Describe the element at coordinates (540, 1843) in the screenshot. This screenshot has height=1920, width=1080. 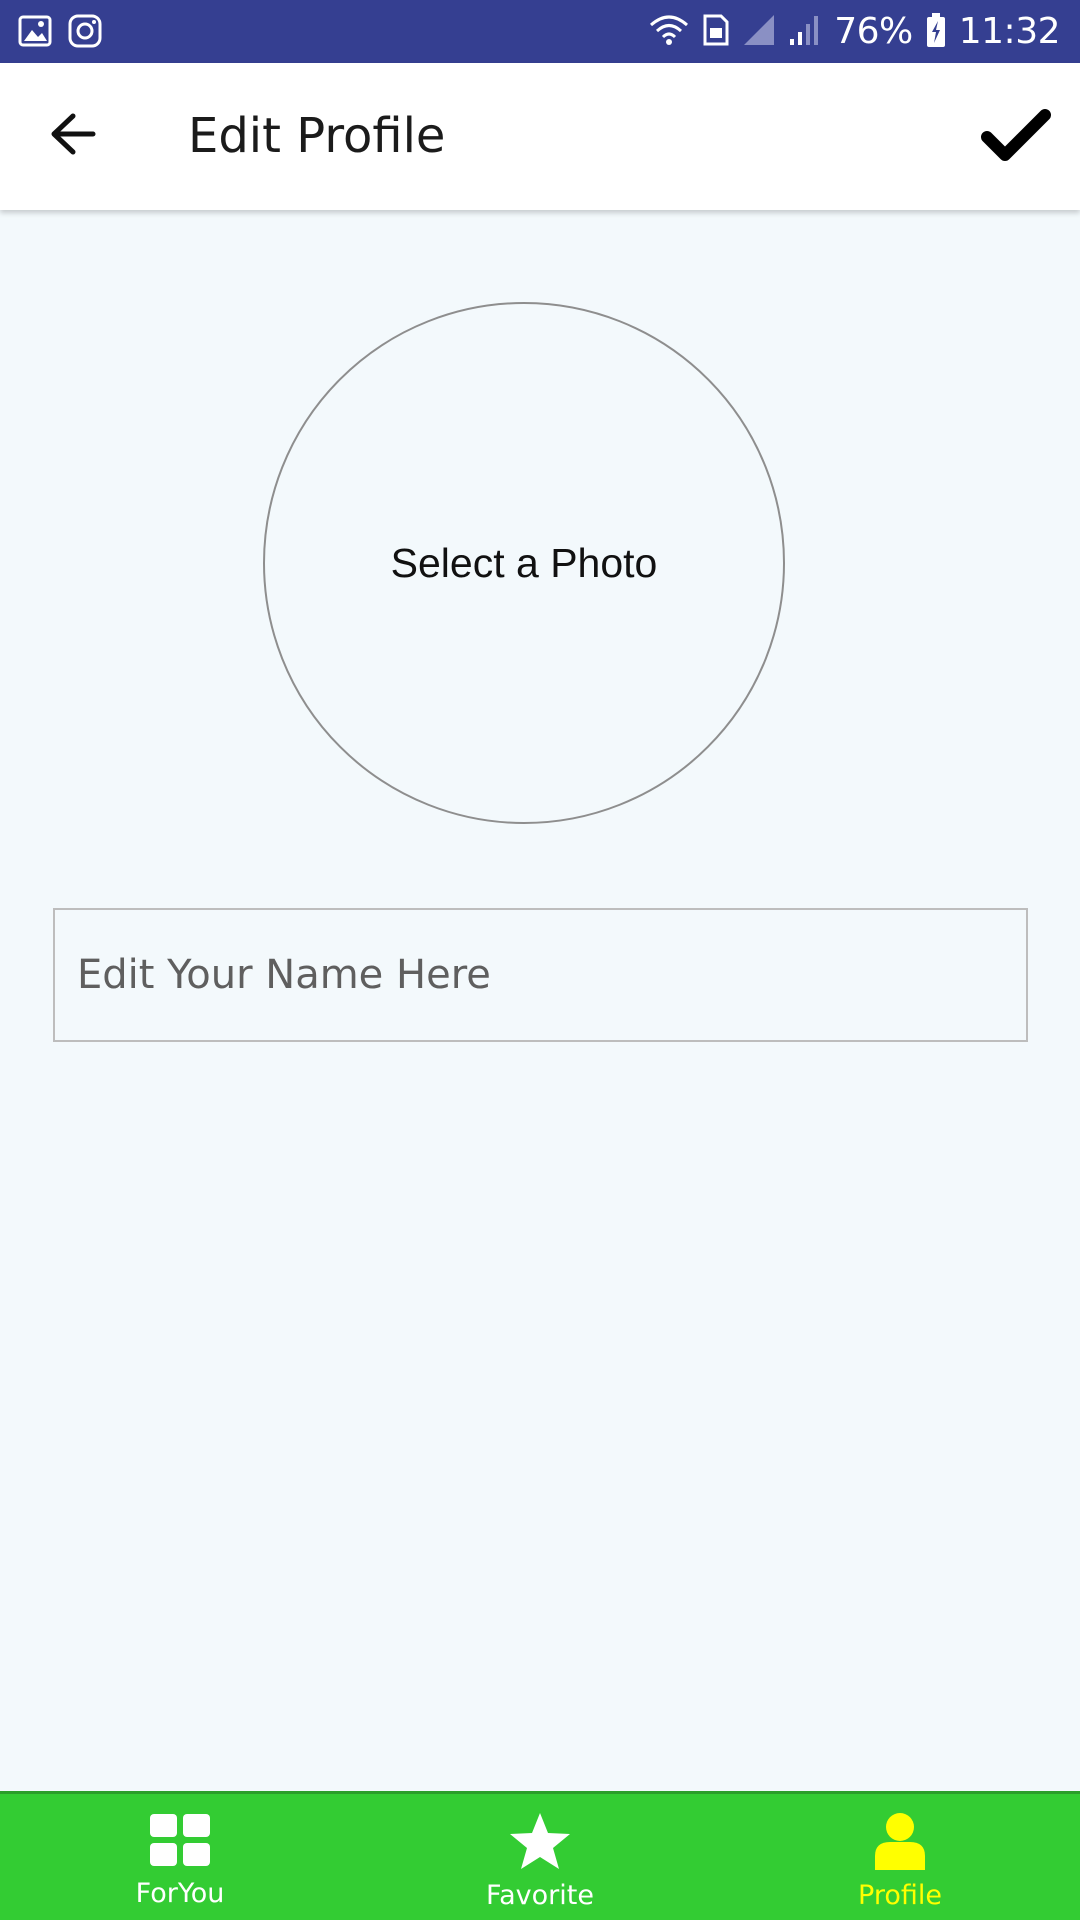
I see `star-icon` at that location.